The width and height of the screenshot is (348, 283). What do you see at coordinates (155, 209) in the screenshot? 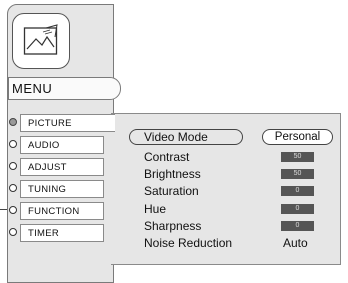
I see `hue-label: Hue` at bounding box center [155, 209].